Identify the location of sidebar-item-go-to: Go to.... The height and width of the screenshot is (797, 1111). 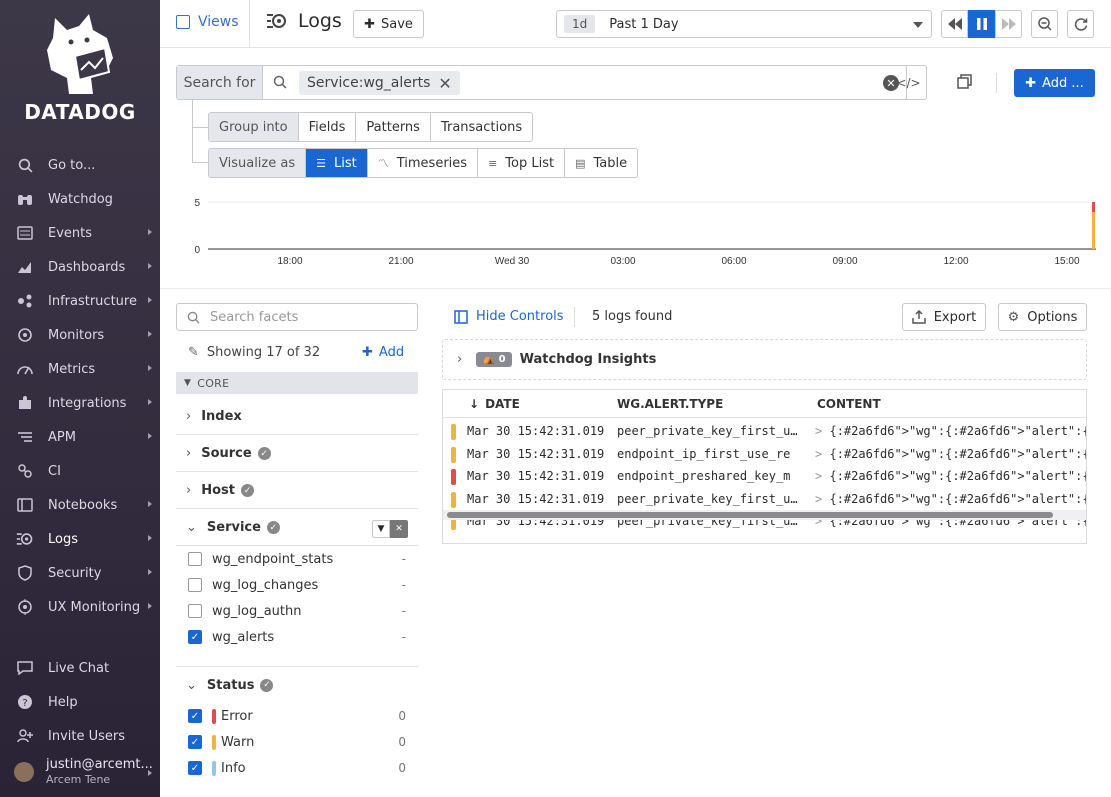
(80, 165).